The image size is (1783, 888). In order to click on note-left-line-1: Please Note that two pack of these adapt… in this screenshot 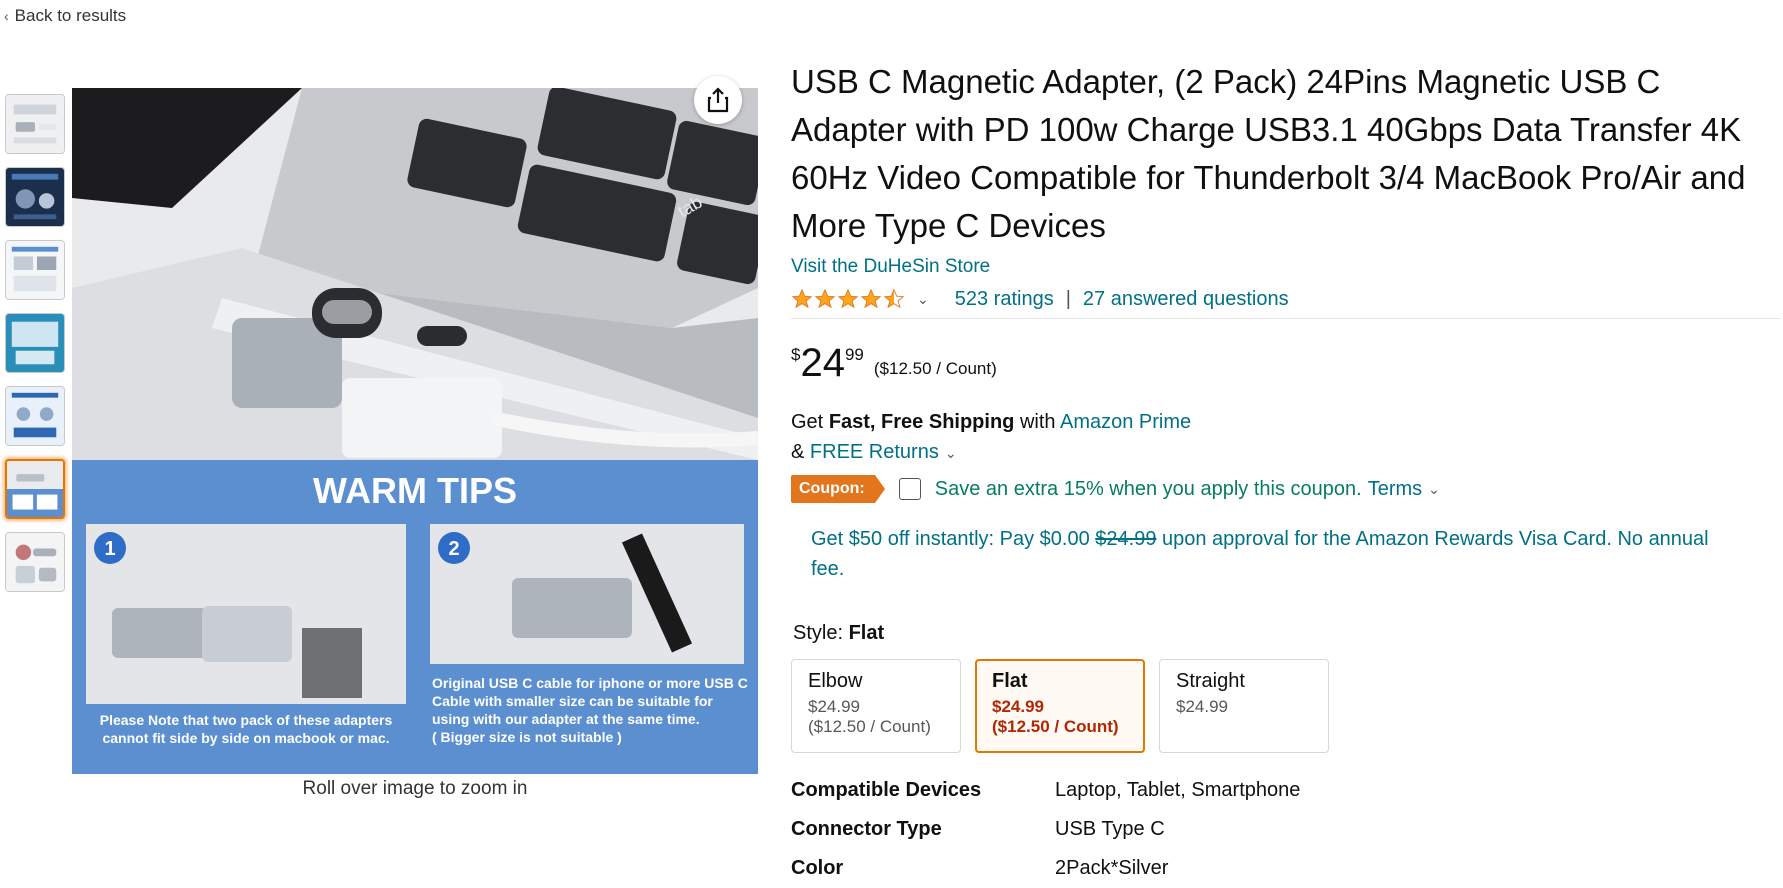, I will do `click(246, 720)`.